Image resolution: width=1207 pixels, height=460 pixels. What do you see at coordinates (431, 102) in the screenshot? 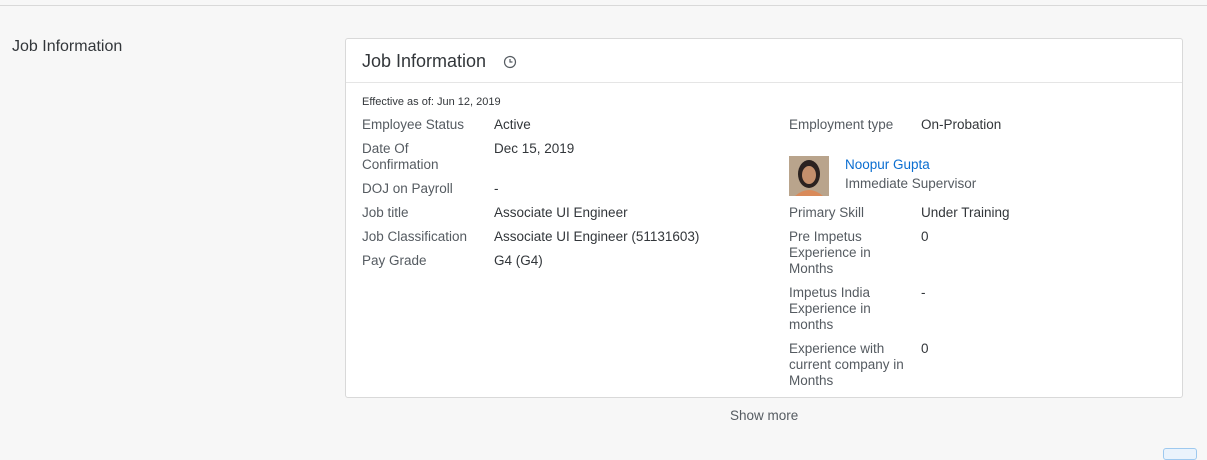
I see `effective-date: Effective as of: Jun 12, 2019` at bounding box center [431, 102].